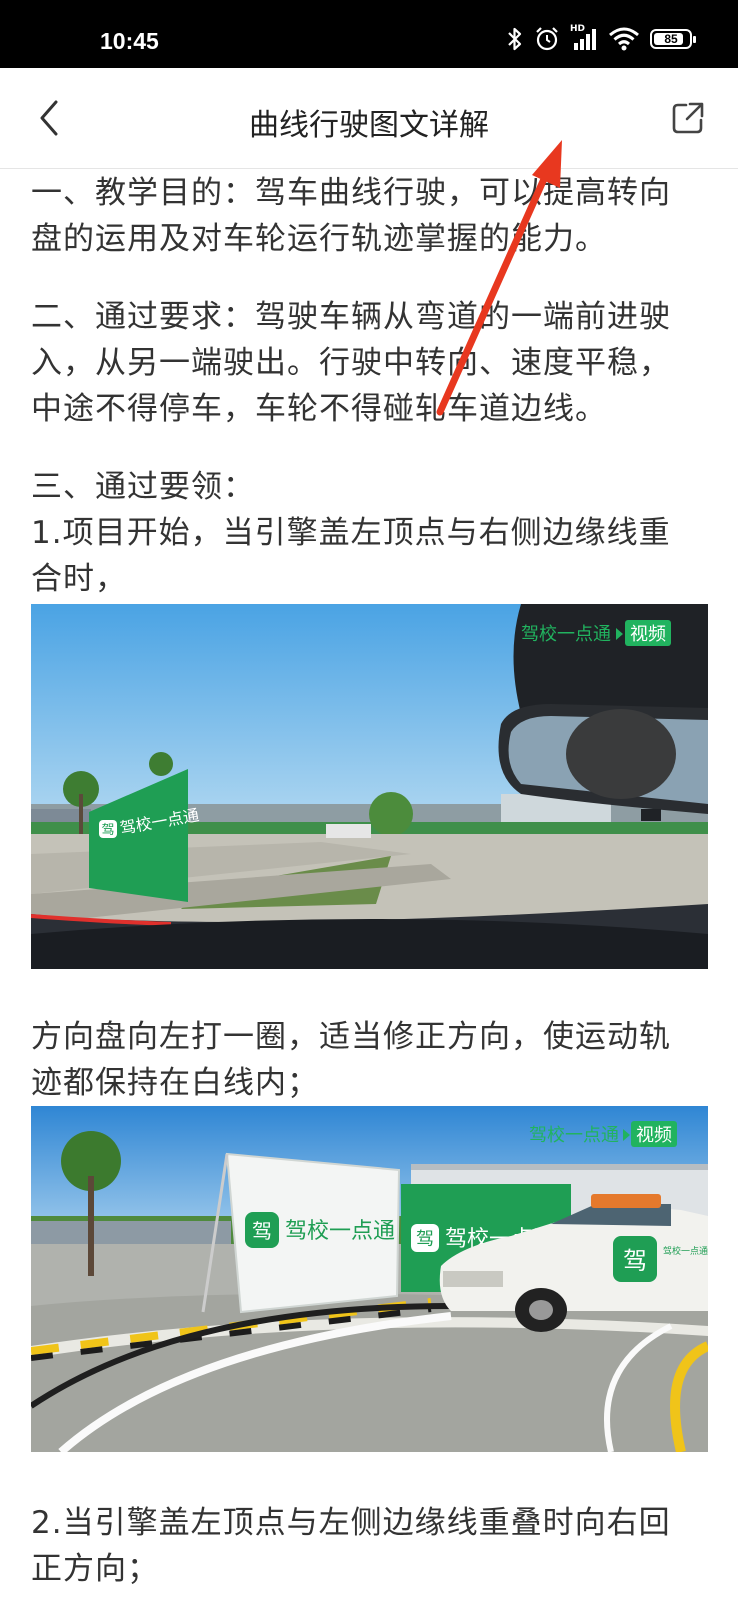 This screenshot has height=1600, width=738. What do you see at coordinates (425, 1239) in the screenshot?
I see `sign2-logo-char: 驾` at bounding box center [425, 1239].